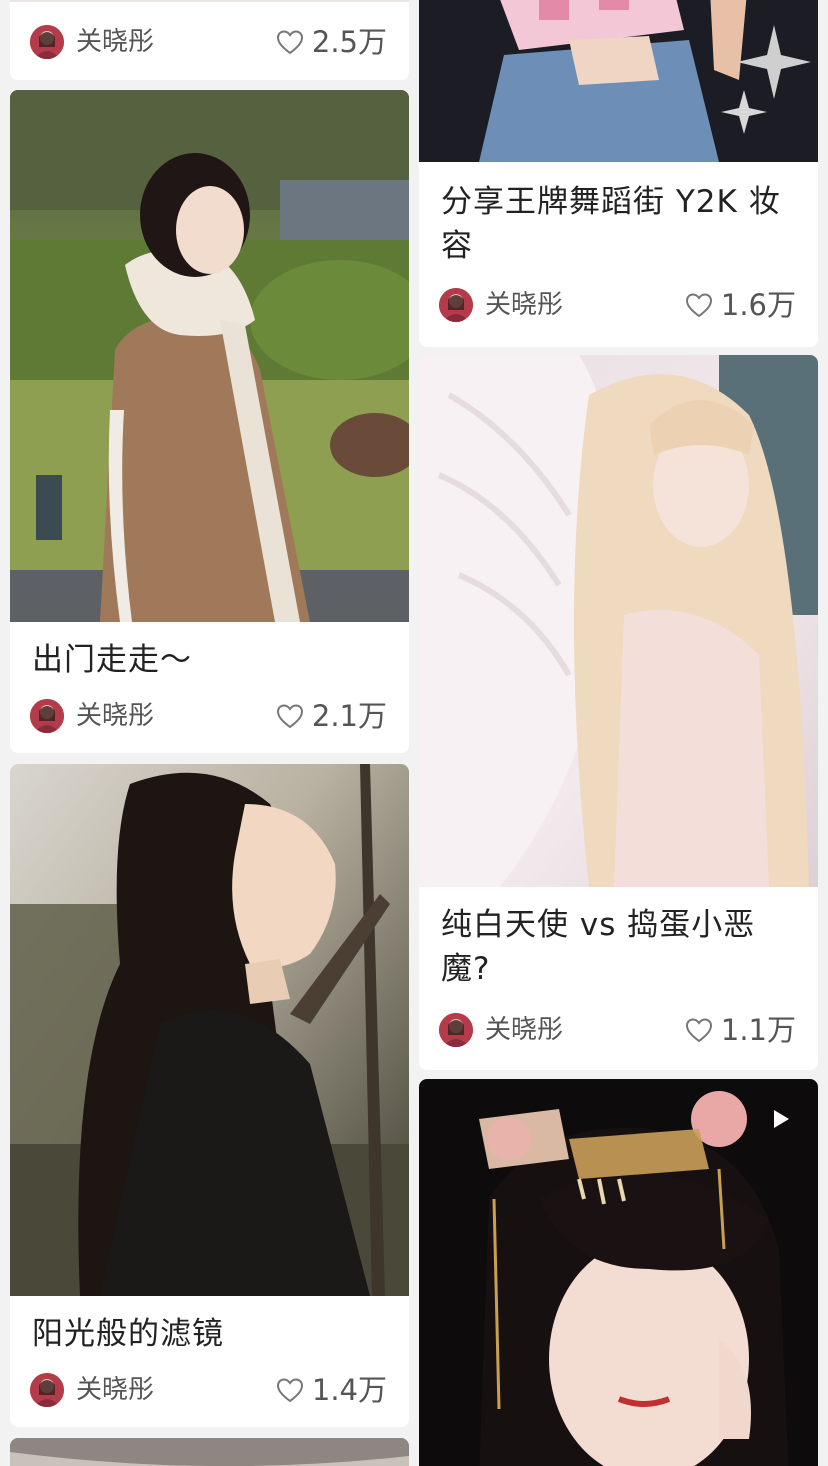  What do you see at coordinates (211, 1334) in the screenshot?
I see `note-title: 阳光般的滤镜` at bounding box center [211, 1334].